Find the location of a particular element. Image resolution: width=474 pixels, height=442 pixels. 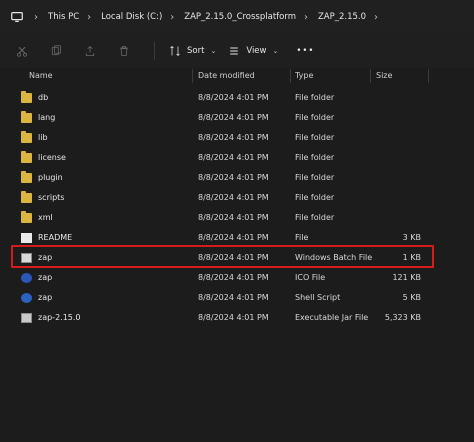

file-name: scripts is located at coordinates (51, 197).